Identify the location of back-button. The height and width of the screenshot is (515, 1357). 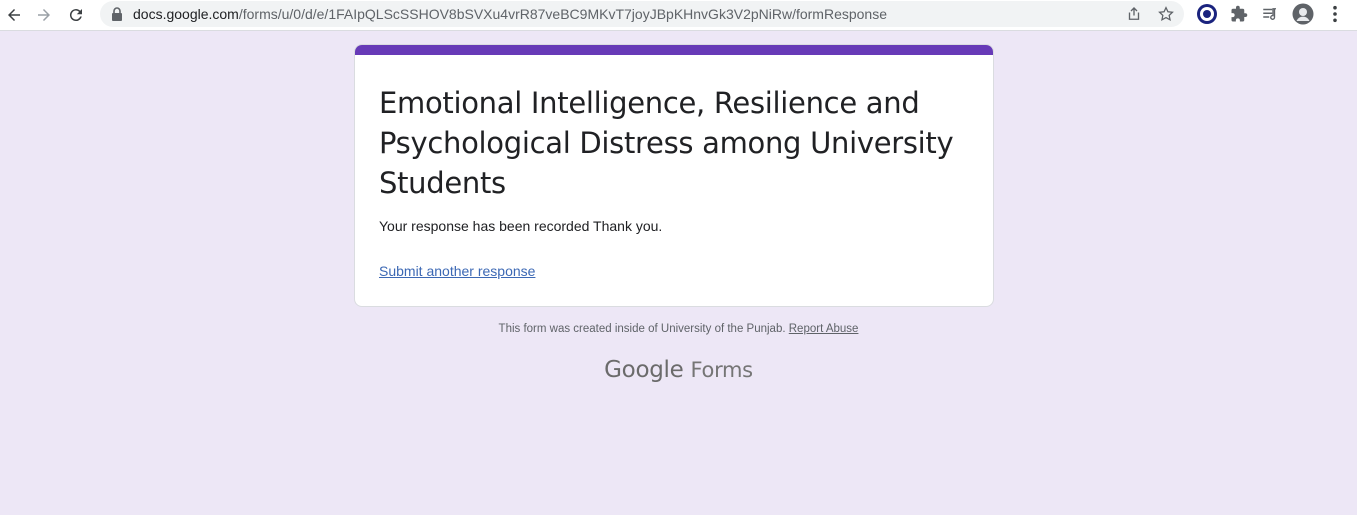
(14, 15).